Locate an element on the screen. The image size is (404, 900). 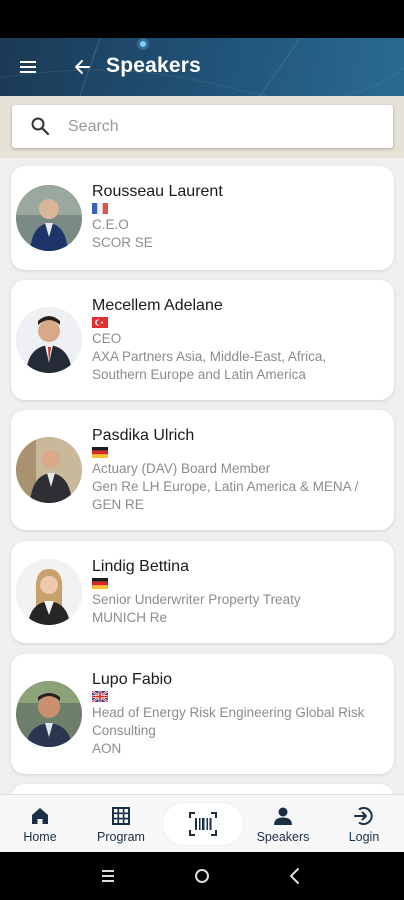
bottom-nav: Home Program Speakers Login is located at coordinates (202, 823).